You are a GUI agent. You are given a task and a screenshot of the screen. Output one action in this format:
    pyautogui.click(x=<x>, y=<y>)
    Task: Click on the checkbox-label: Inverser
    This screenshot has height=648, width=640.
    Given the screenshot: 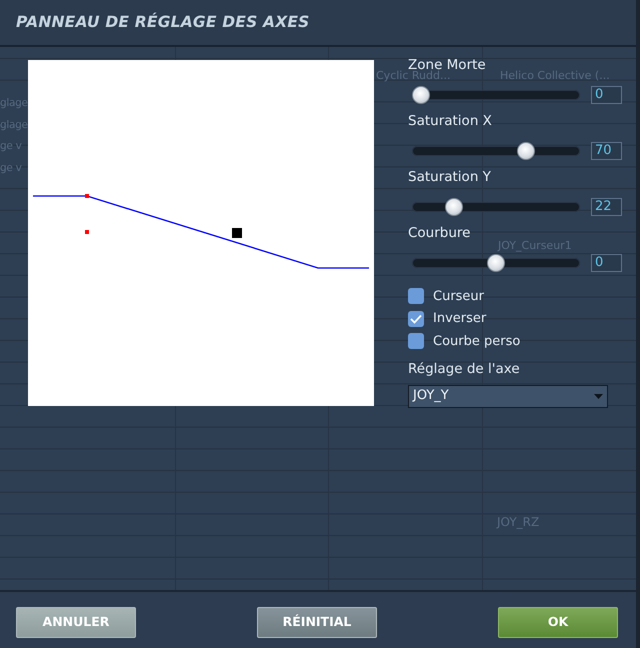 What is the action you would take?
    pyautogui.click(x=459, y=319)
    